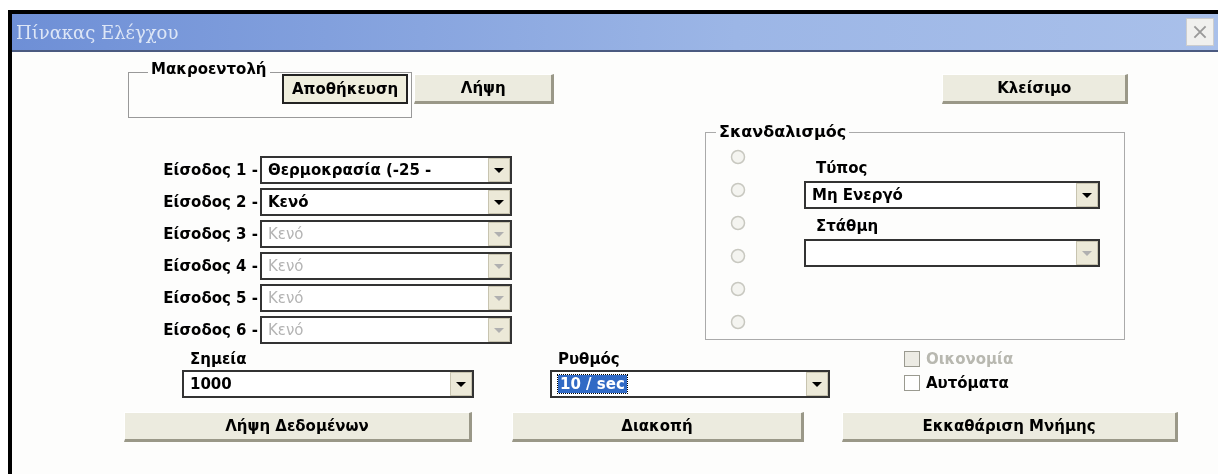 Image resolution: width=1218 pixels, height=474 pixels. What do you see at coordinates (658, 427) in the screenshot?
I see `action-button: Διακοπή` at bounding box center [658, 427].